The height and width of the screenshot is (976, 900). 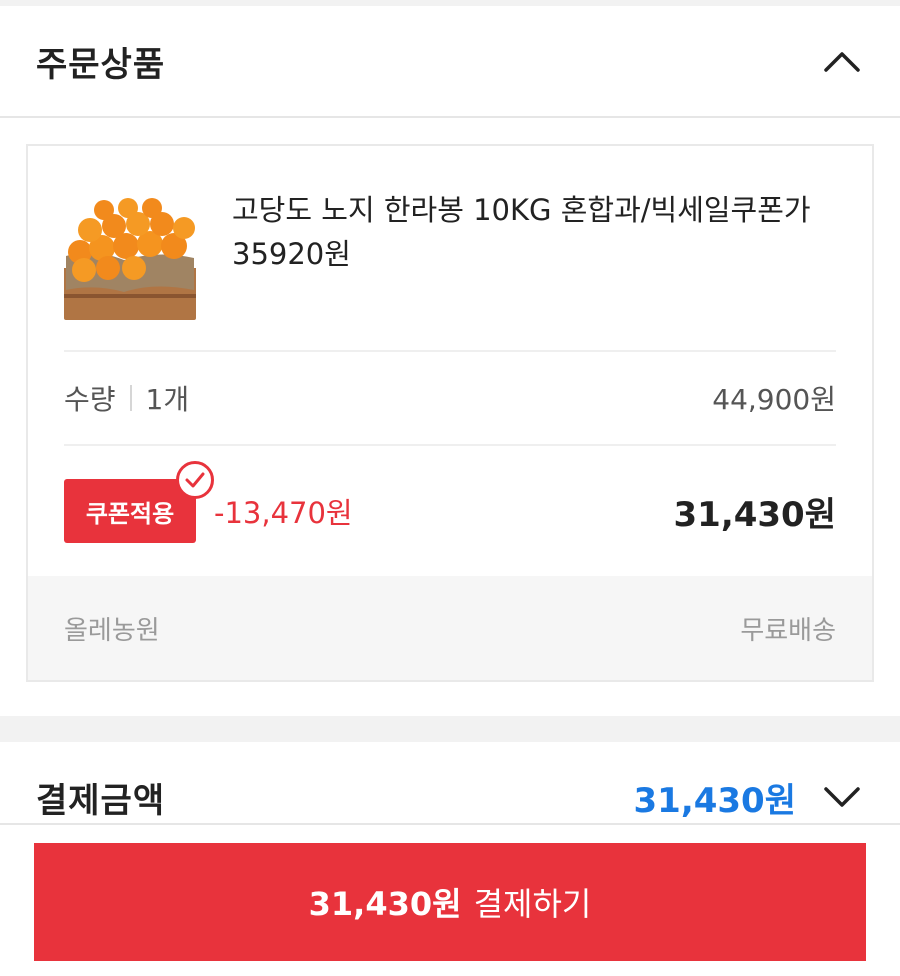 I want to click on quantity-separator, so click(x=130, y=398).